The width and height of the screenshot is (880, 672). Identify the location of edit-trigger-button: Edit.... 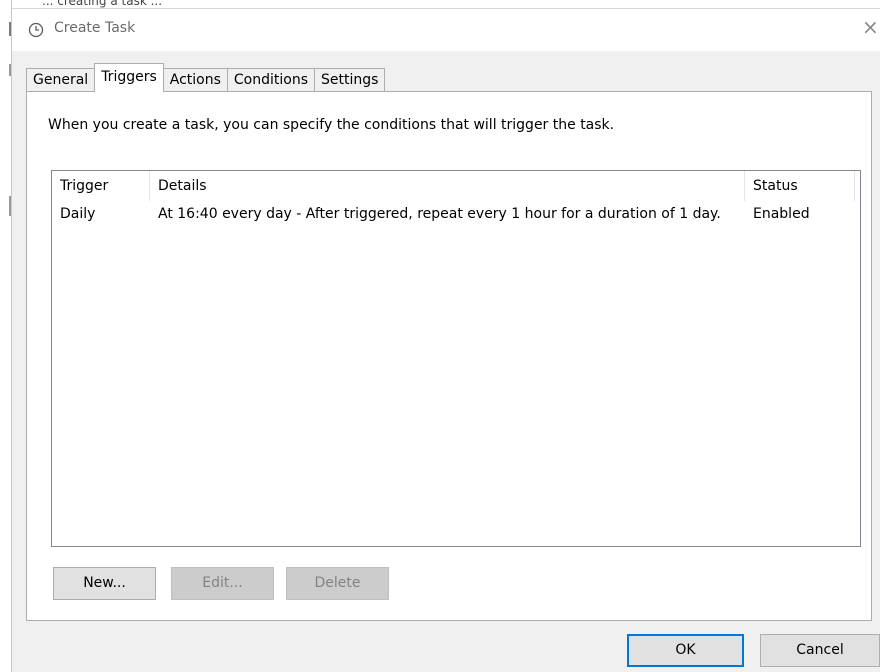
(222, 583).